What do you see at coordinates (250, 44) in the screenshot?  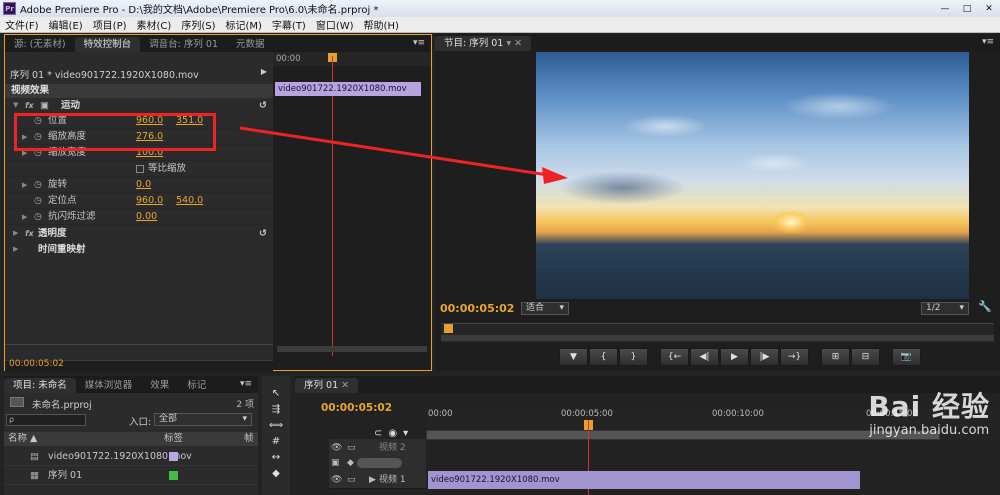 I see `tab-metadata: 元数据` at bounding box center [250, 44].